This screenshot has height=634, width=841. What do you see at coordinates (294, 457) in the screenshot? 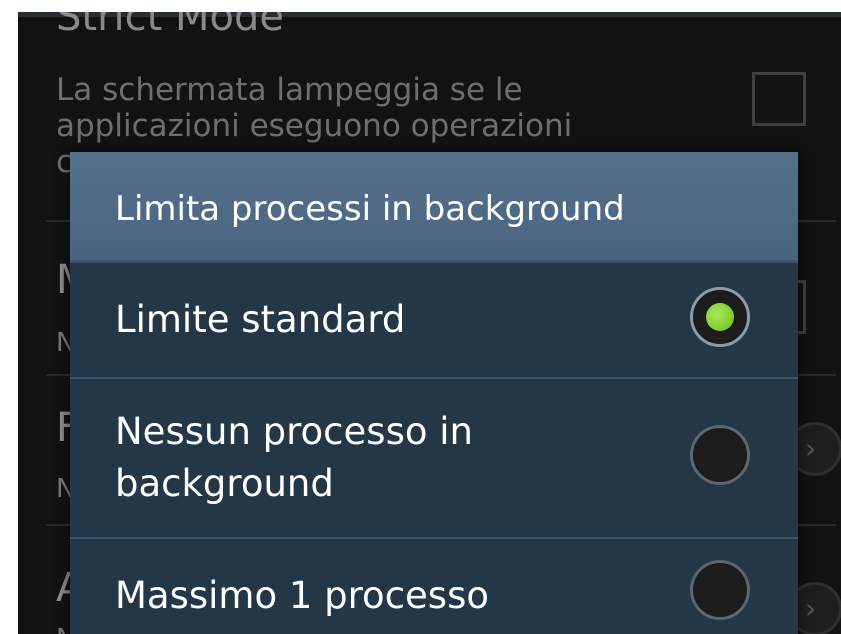
I see `option-label: Nessun processo in background` at bounding box center [294, 457].